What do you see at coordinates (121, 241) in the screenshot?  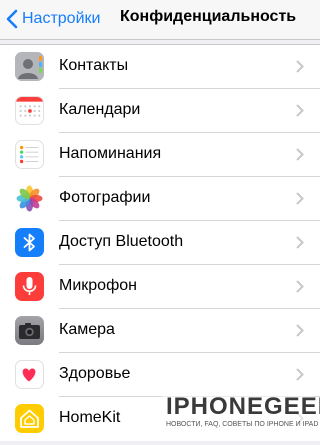 I see `list-item-label: Доступ Bluetooth` at bounding box center [121, 241].